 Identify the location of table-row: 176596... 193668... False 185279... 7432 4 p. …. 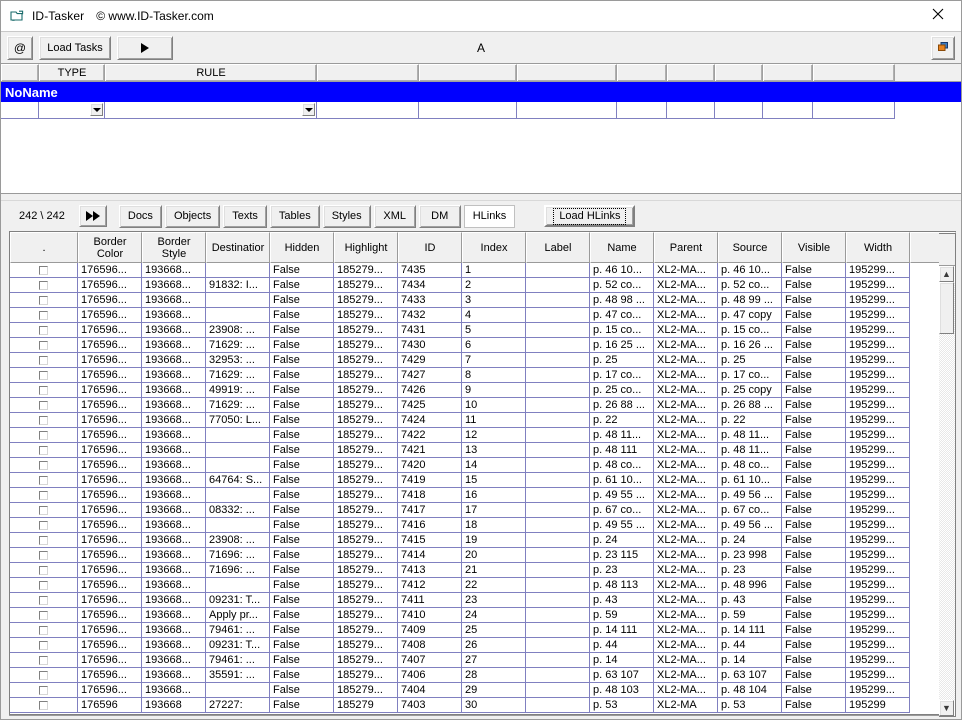
(483, 315).